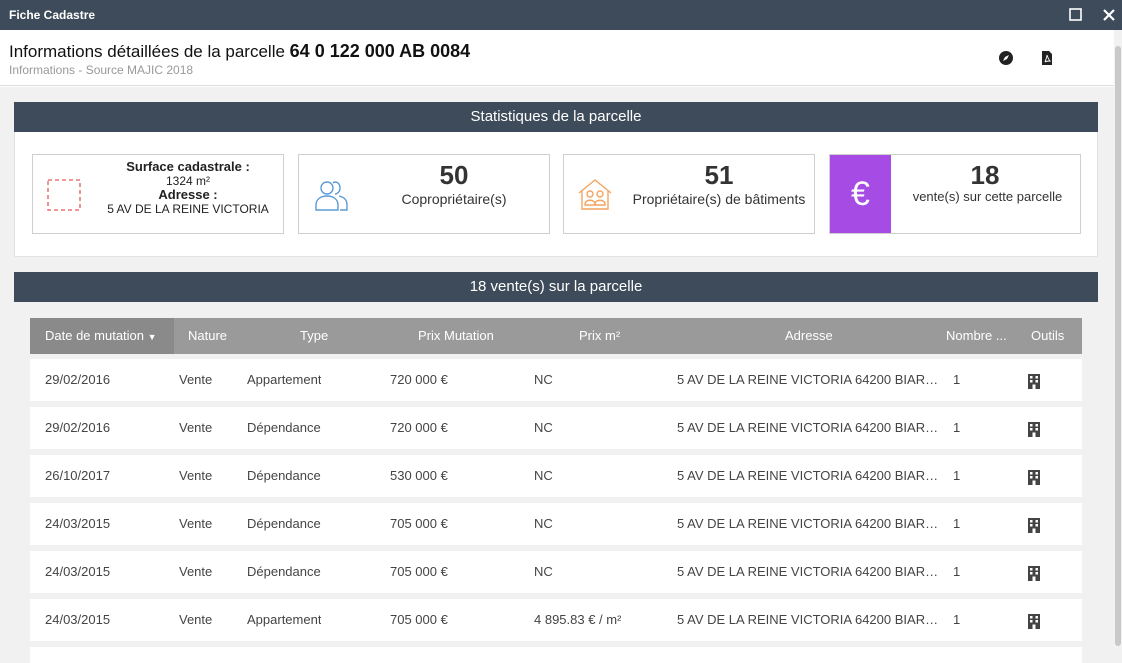 Image resolution: width=1122 pixels, height=663 pixels. What do you see at coordinates (454, 175) in the screenshot?
I see `coproprietaires-count: 50` at bounding box center [454, 175].